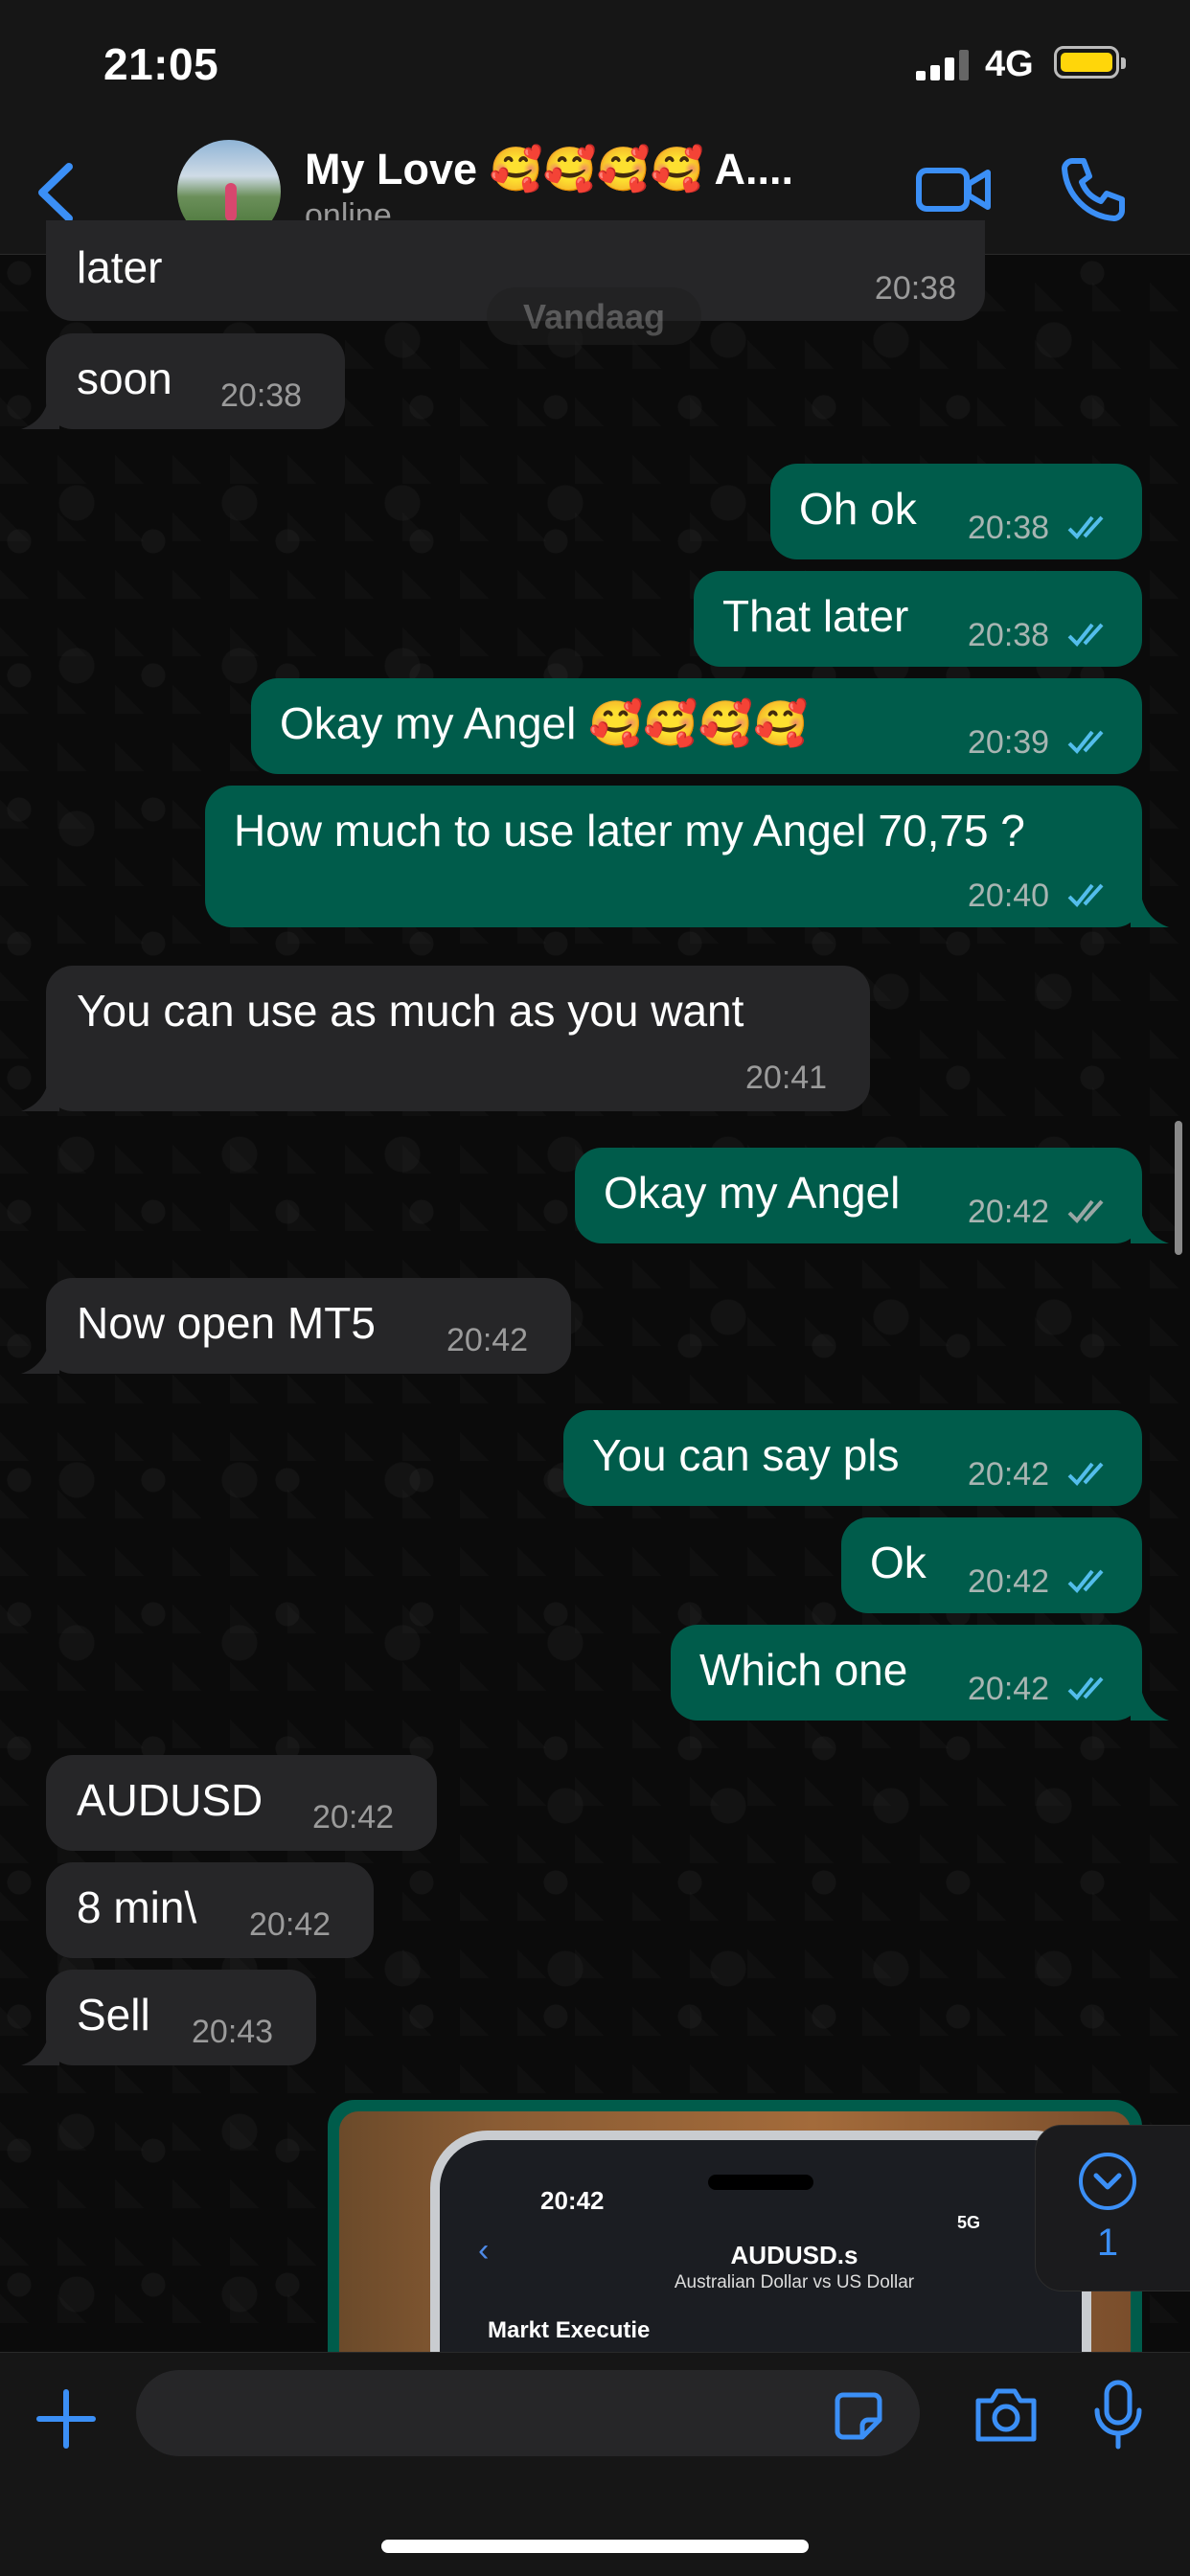 The image size is (1190, 2576). I want to click on incoming-message: AUDUSD 20:42, so click(242, 1803).